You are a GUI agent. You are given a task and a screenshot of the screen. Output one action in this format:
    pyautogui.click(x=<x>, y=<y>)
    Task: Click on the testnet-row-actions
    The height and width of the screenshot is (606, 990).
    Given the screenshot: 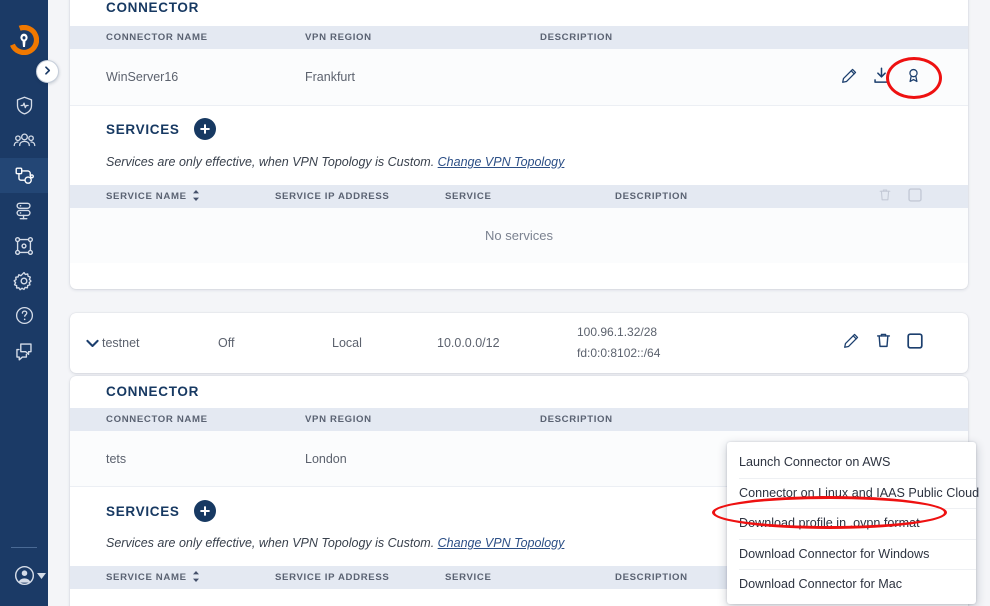 What is the action you would take?
    pyautogui.click(x=905, y=343)
    